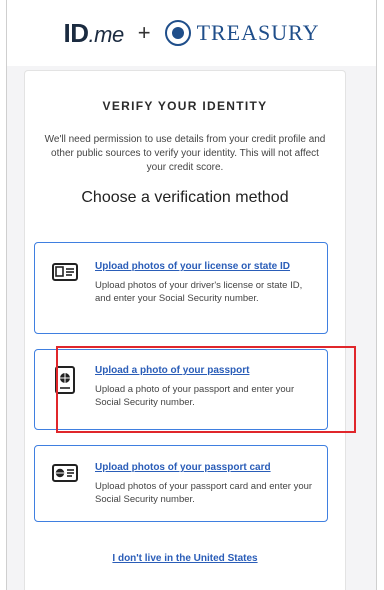  I want to click on plus-sign: +, so click(144, 32).